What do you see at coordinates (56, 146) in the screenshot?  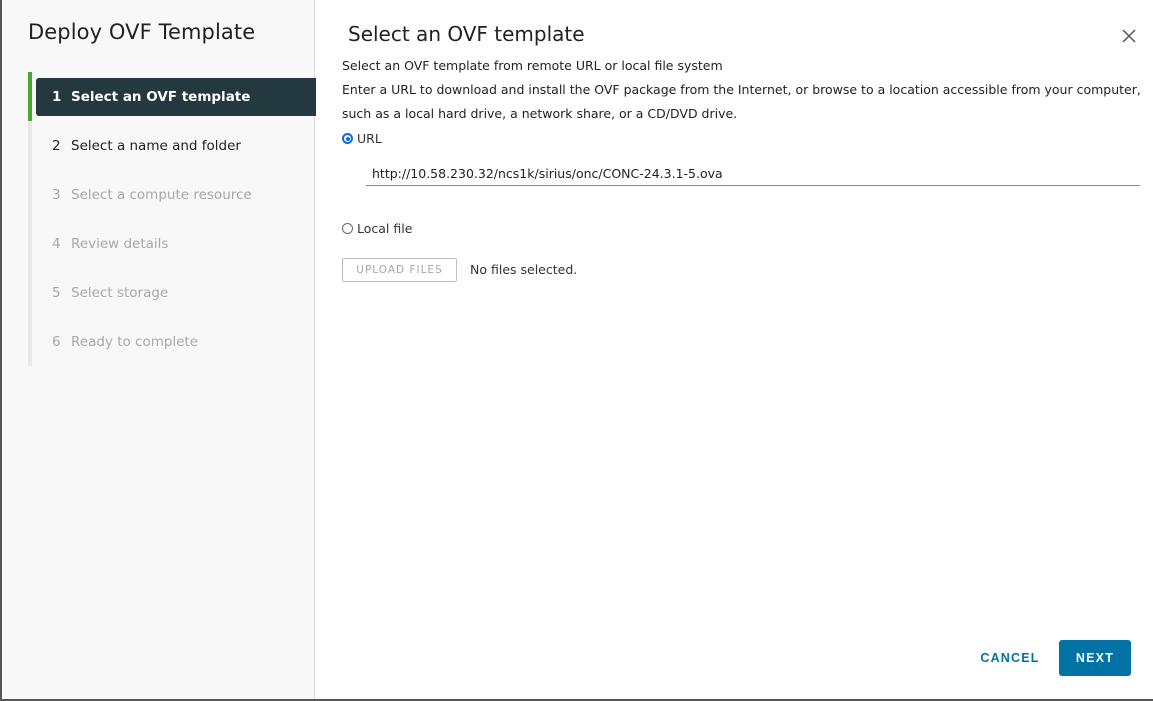 I see `step-number: 2` at bounding box center [56, 146].